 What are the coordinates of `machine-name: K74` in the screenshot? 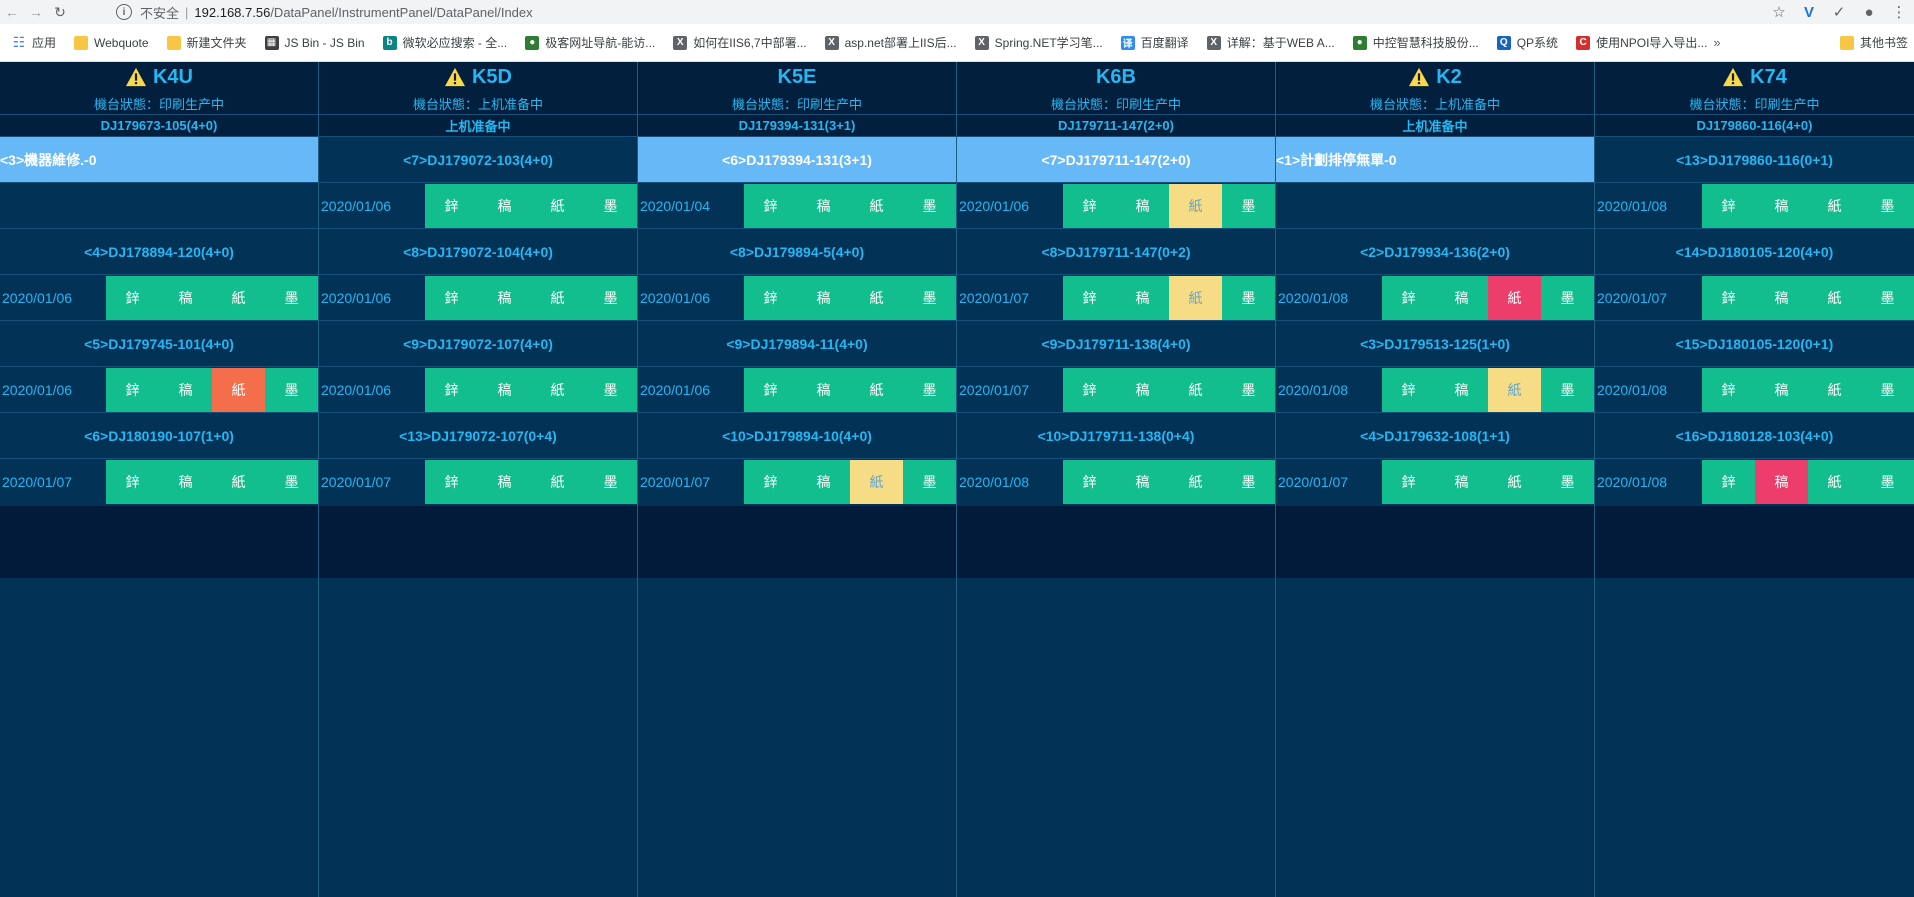 It's located at (1768, 76).